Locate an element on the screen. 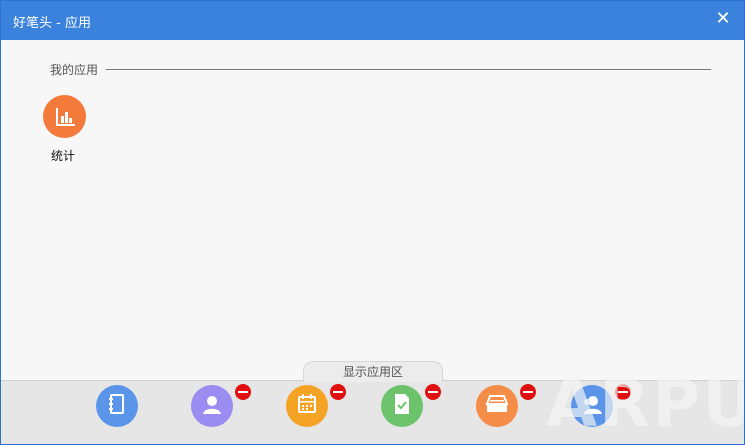 The width and height of the screenshot is (745, 445). show-app-area-tab: 显示应用区 is located at coordinates (373, 371).